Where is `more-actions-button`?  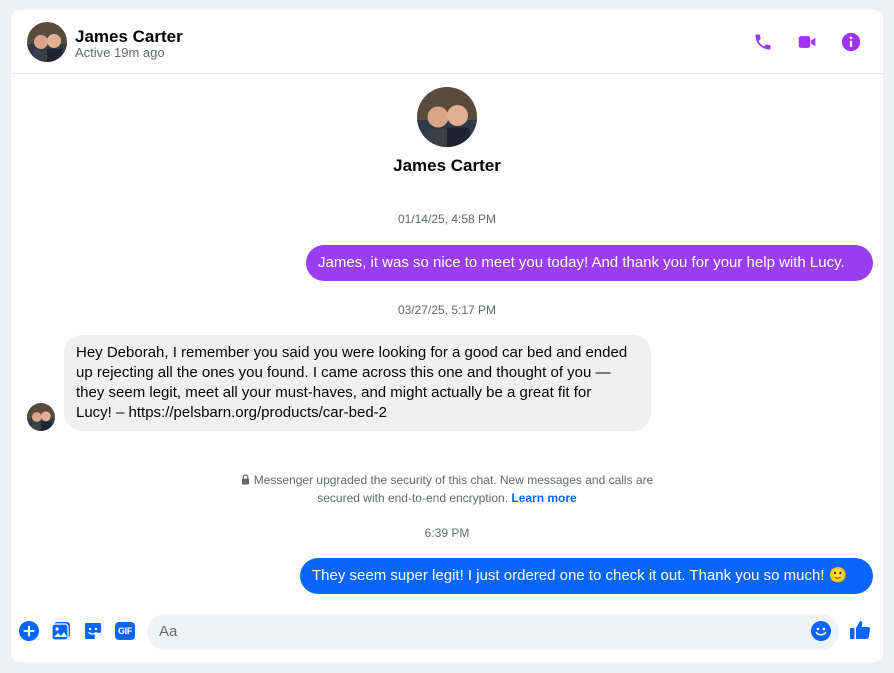 more-actions-button is located at coordinates (29, 631).